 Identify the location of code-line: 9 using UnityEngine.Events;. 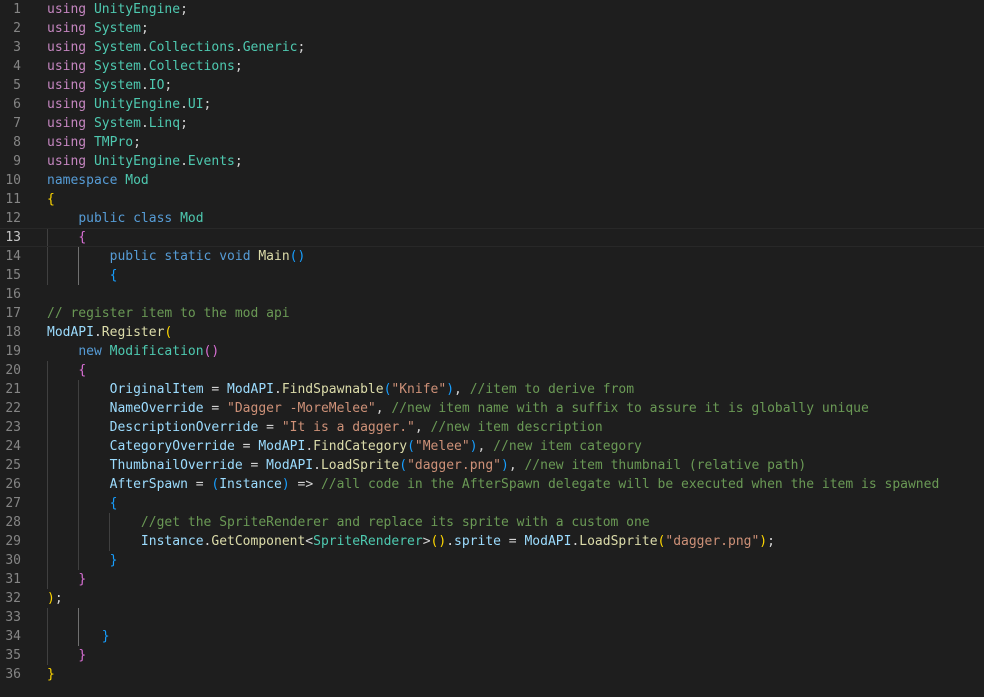
(492, 161).